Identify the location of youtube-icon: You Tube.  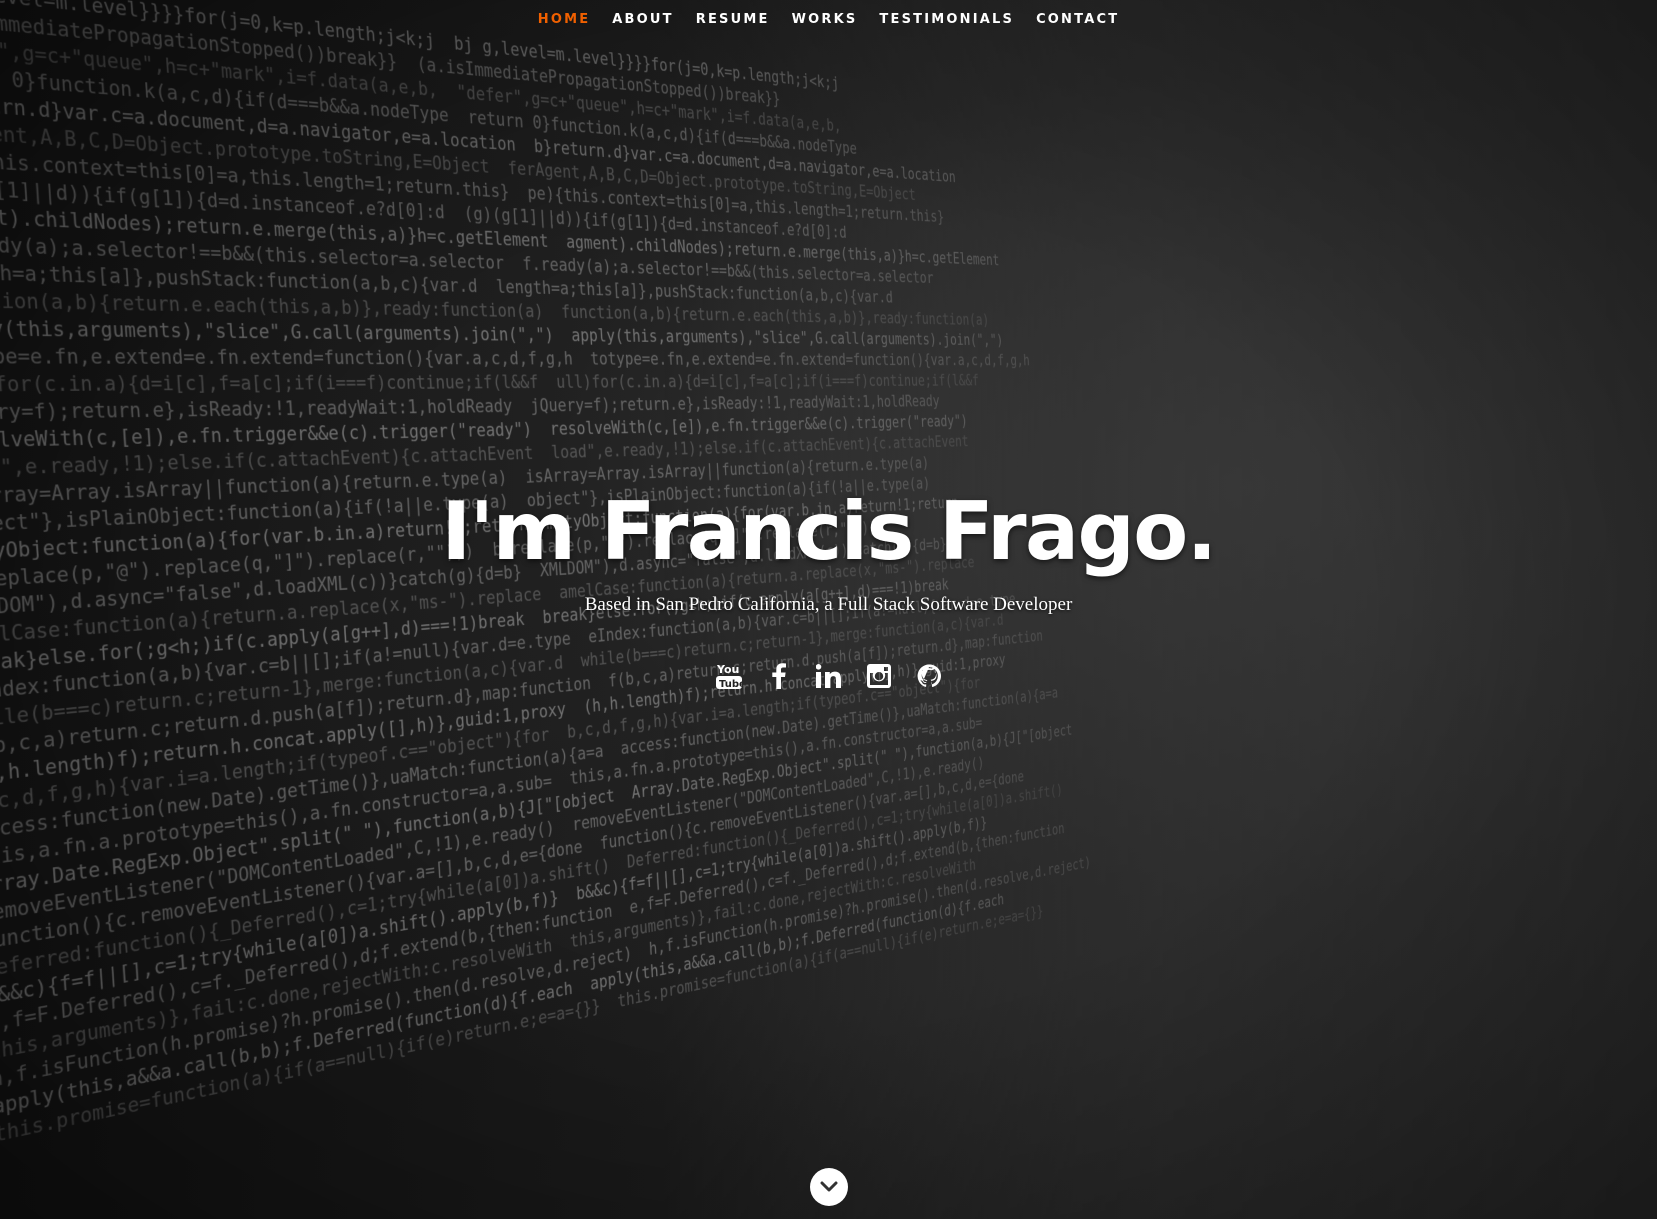
(729, 676).